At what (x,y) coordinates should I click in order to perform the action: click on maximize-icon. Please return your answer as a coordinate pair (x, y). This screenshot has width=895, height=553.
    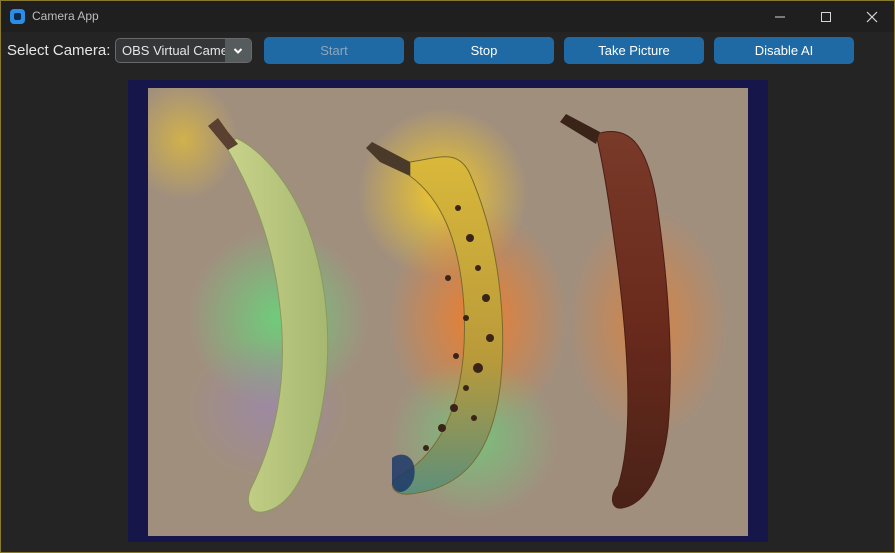
    Looking at the image, I should click on (826, 16).